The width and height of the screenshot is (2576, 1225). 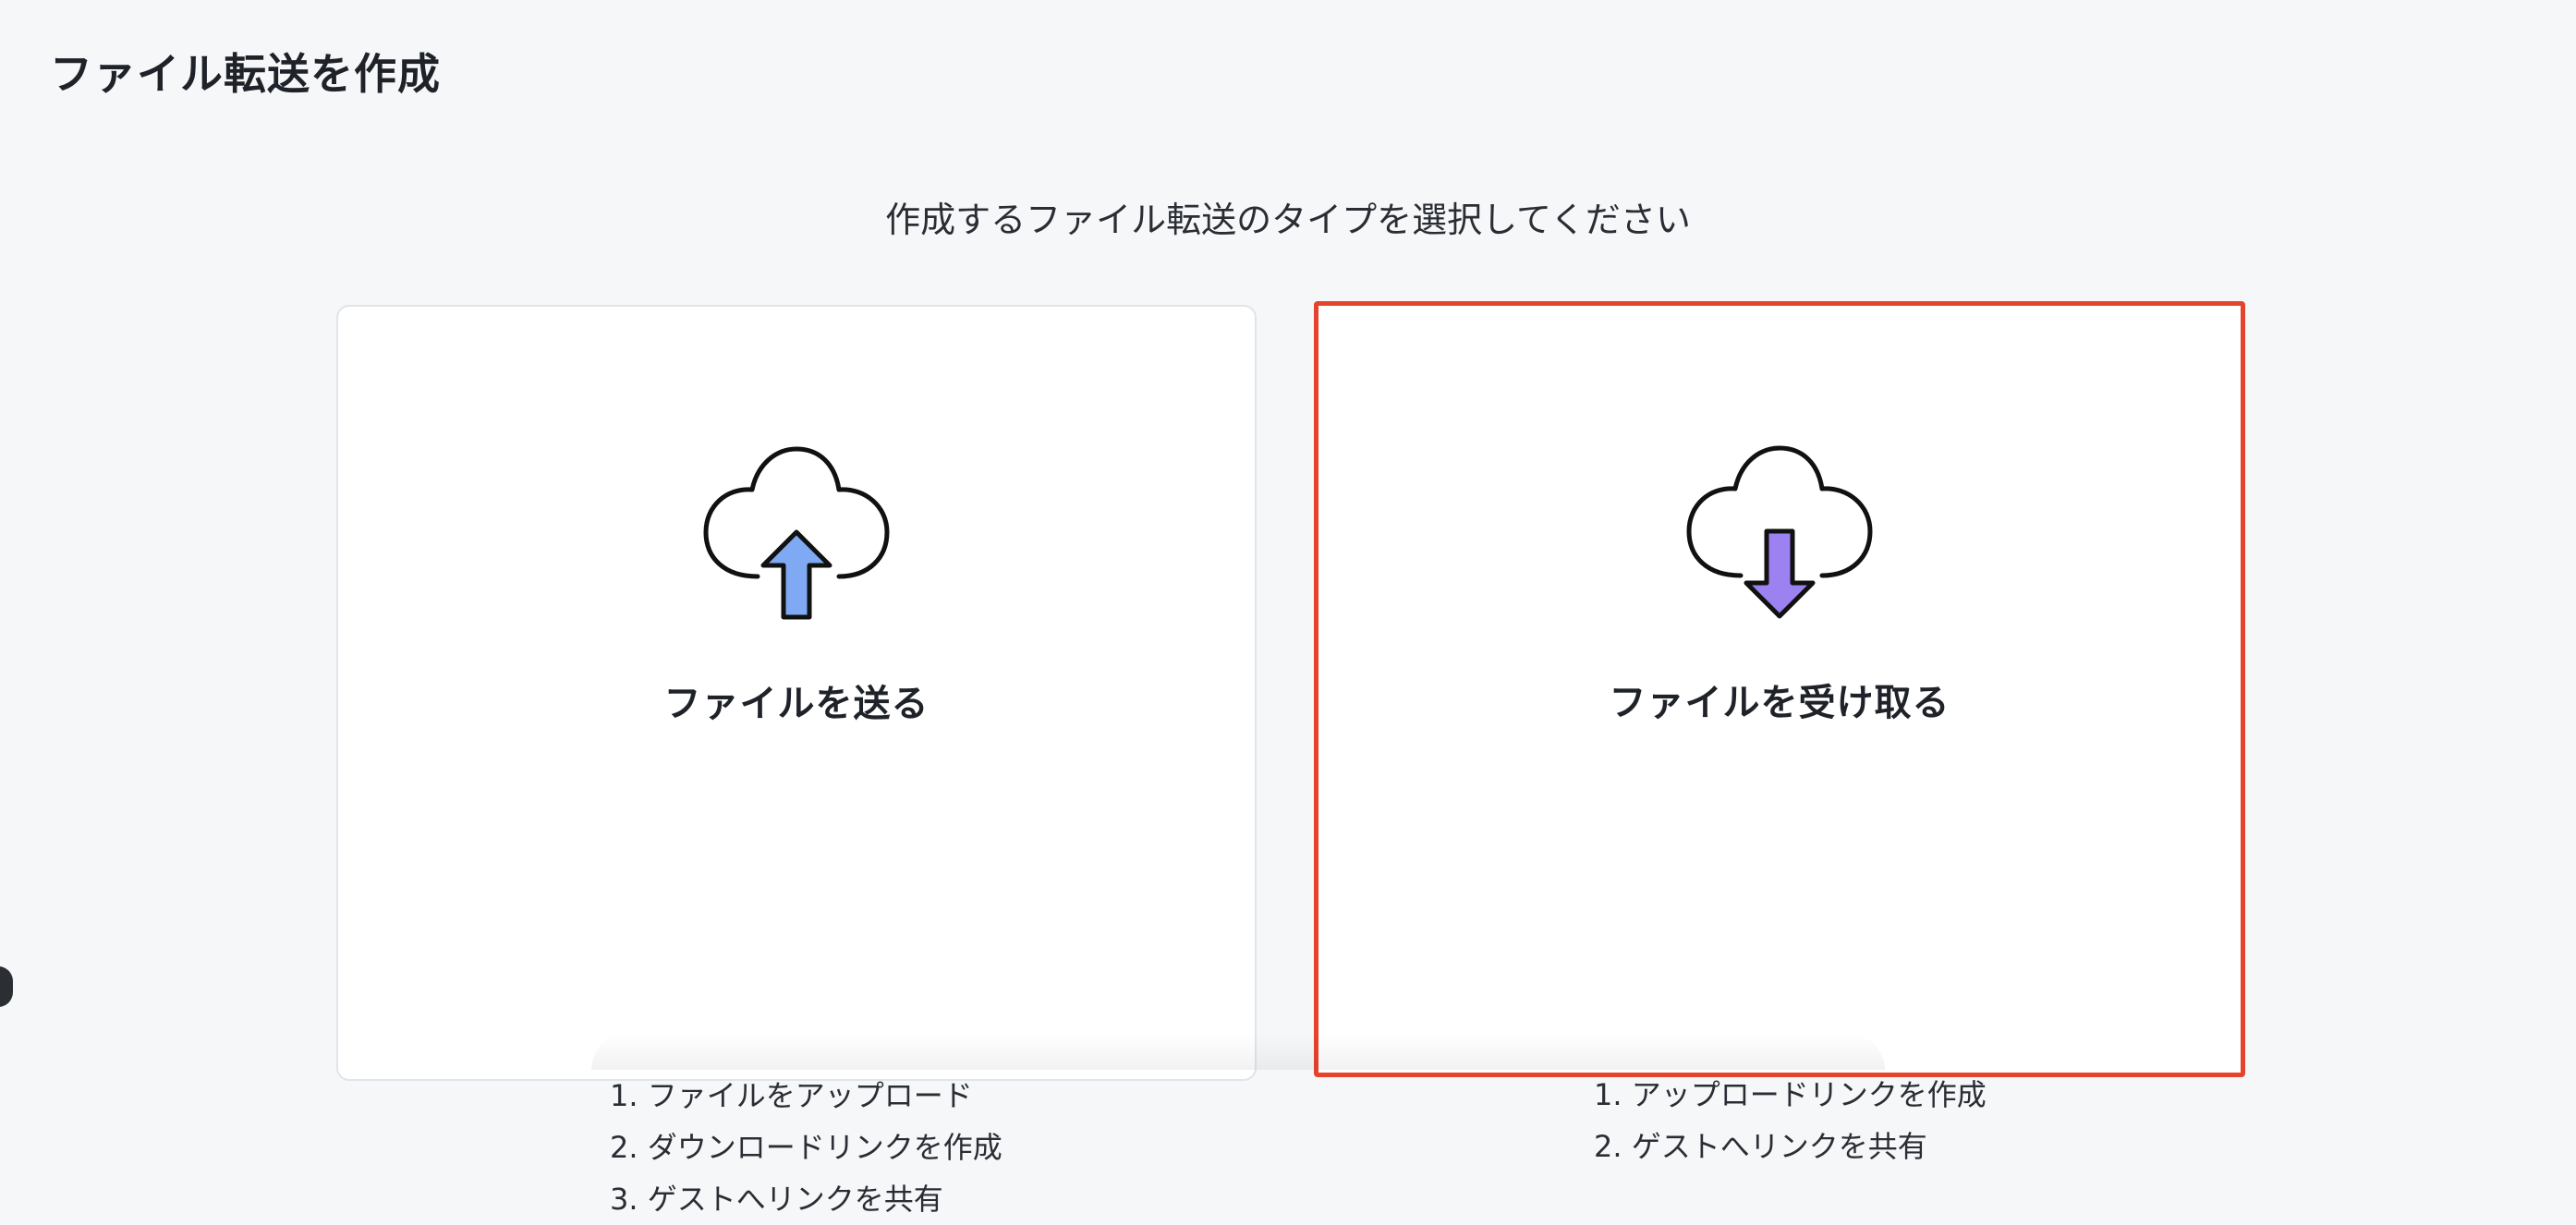 I want to click on list-item: 2. ダウンロードリンクを作成, so click(x=806, y=1147).